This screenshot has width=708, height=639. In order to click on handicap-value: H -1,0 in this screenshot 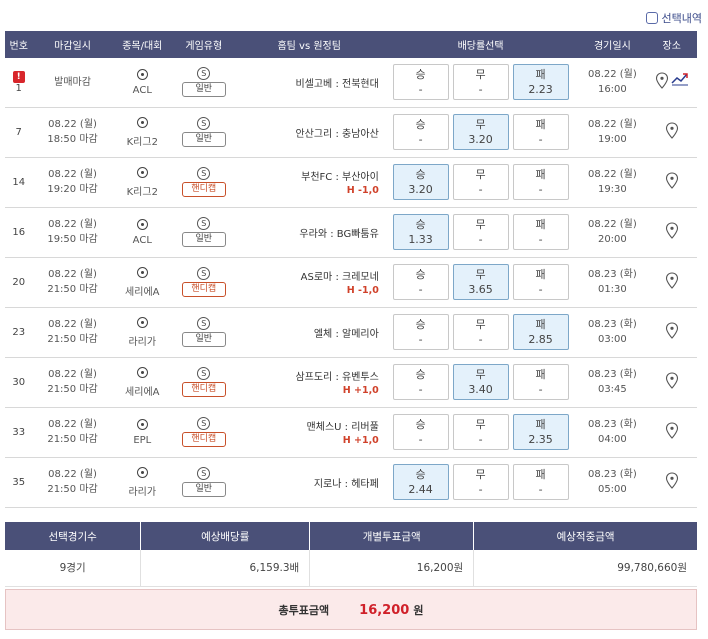, I will do `click(362, 190)`.